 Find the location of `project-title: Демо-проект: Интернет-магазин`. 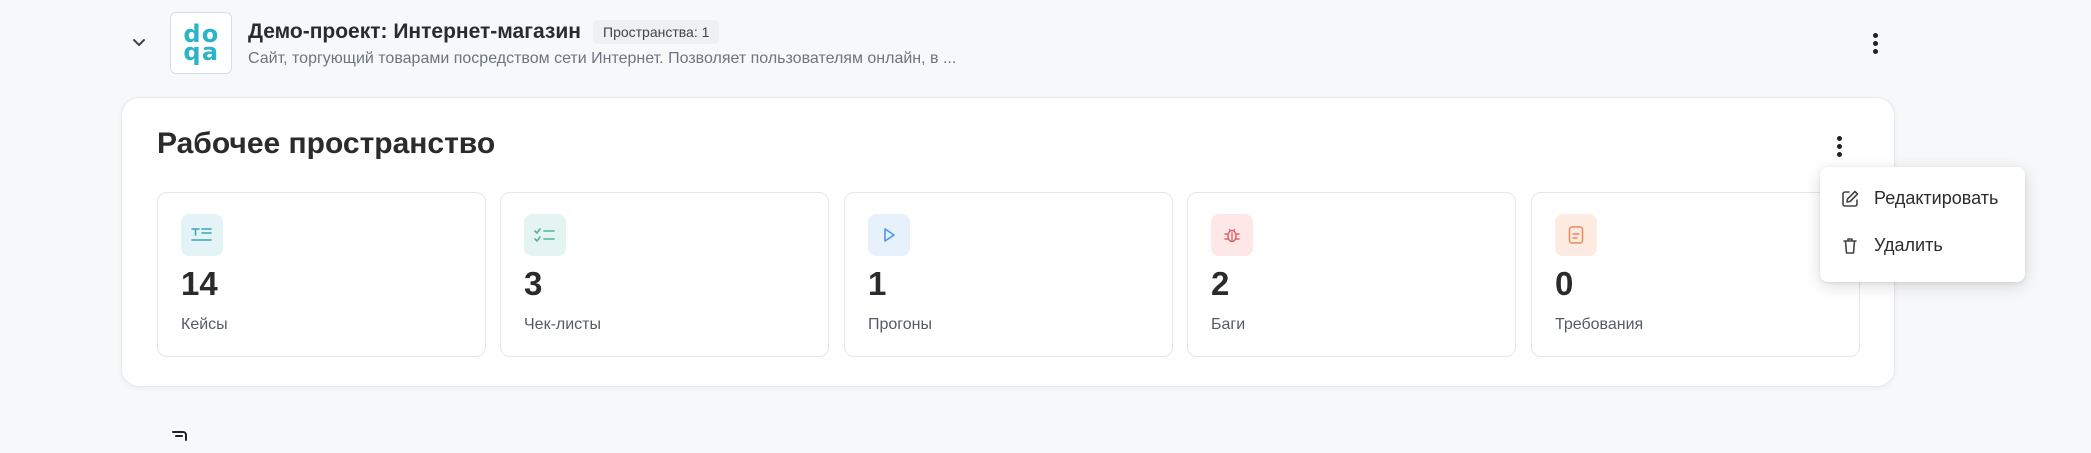

project-title: Демо-проект: Интернет-магазин is located at coordinates (414, 32).